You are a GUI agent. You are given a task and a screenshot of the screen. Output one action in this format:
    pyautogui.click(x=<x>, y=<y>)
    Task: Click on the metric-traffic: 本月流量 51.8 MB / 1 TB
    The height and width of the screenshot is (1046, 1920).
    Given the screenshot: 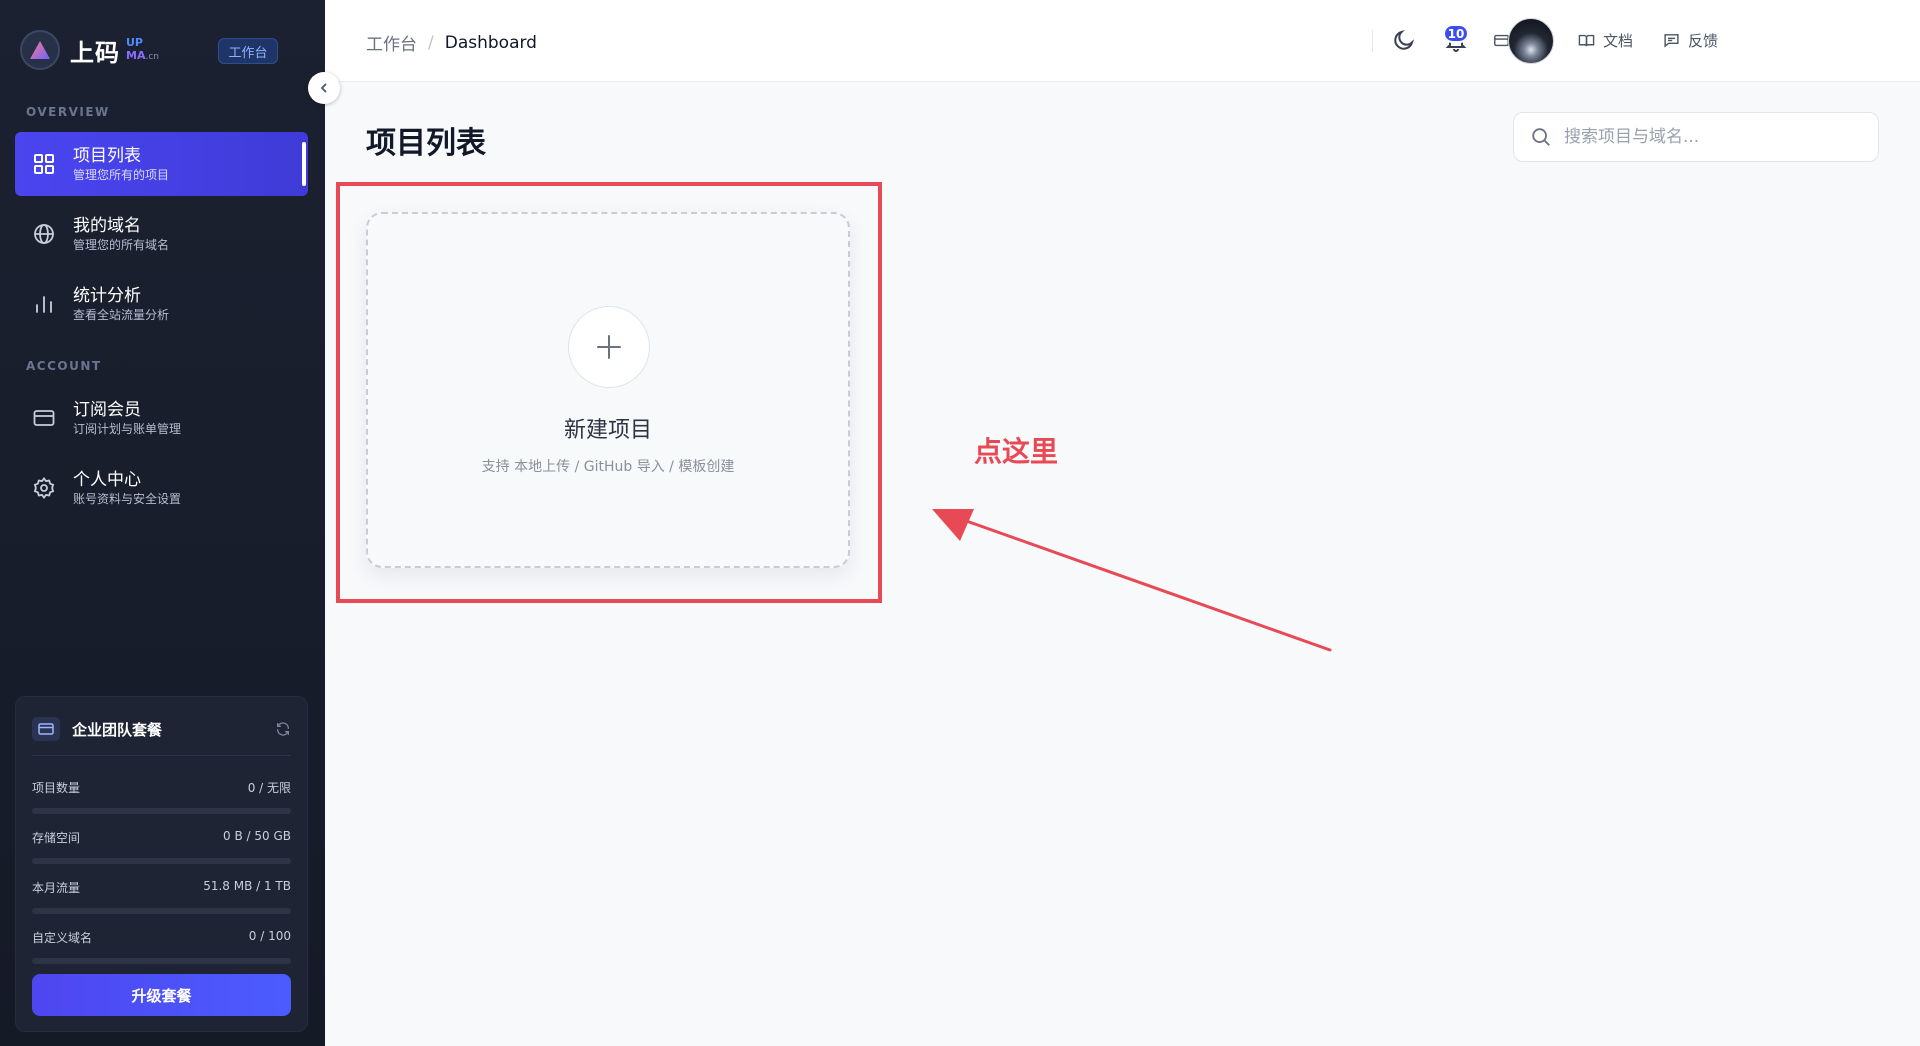 What is the action you would take?
    pyautogui.click(x=161, y=899)
    